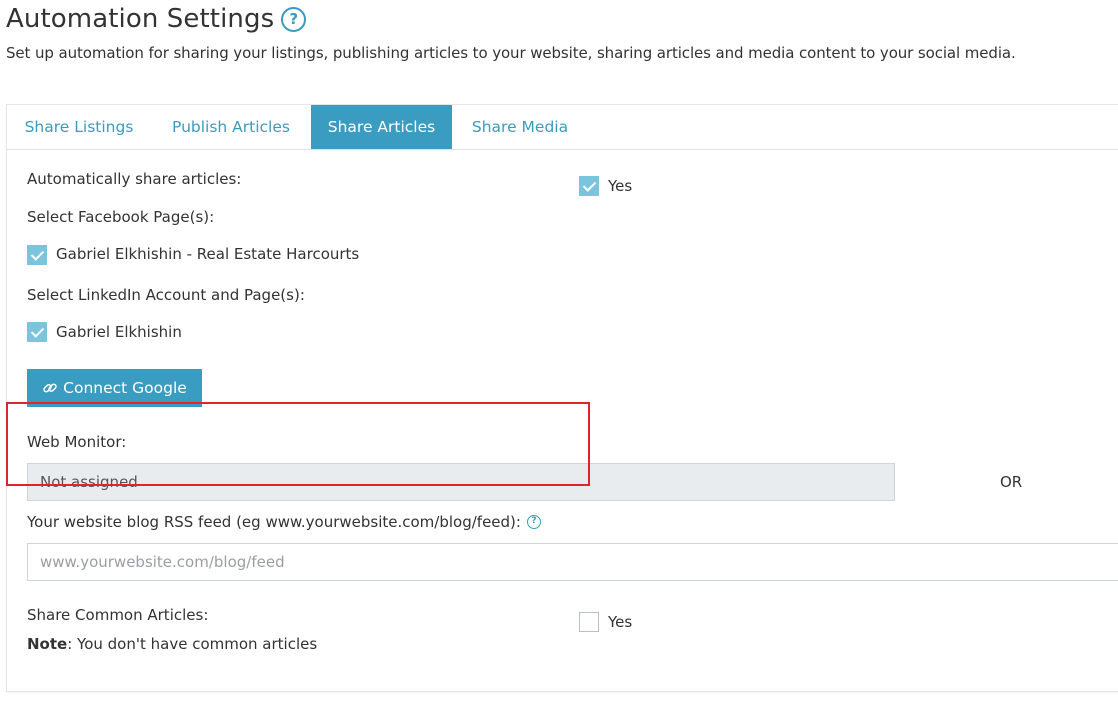 This screenshot has height=722, width=1118. What do you see at coordinates (37, 332) in the screenshot?
I see `linkedin-account-checkbox` at bounding box center [37, 332].